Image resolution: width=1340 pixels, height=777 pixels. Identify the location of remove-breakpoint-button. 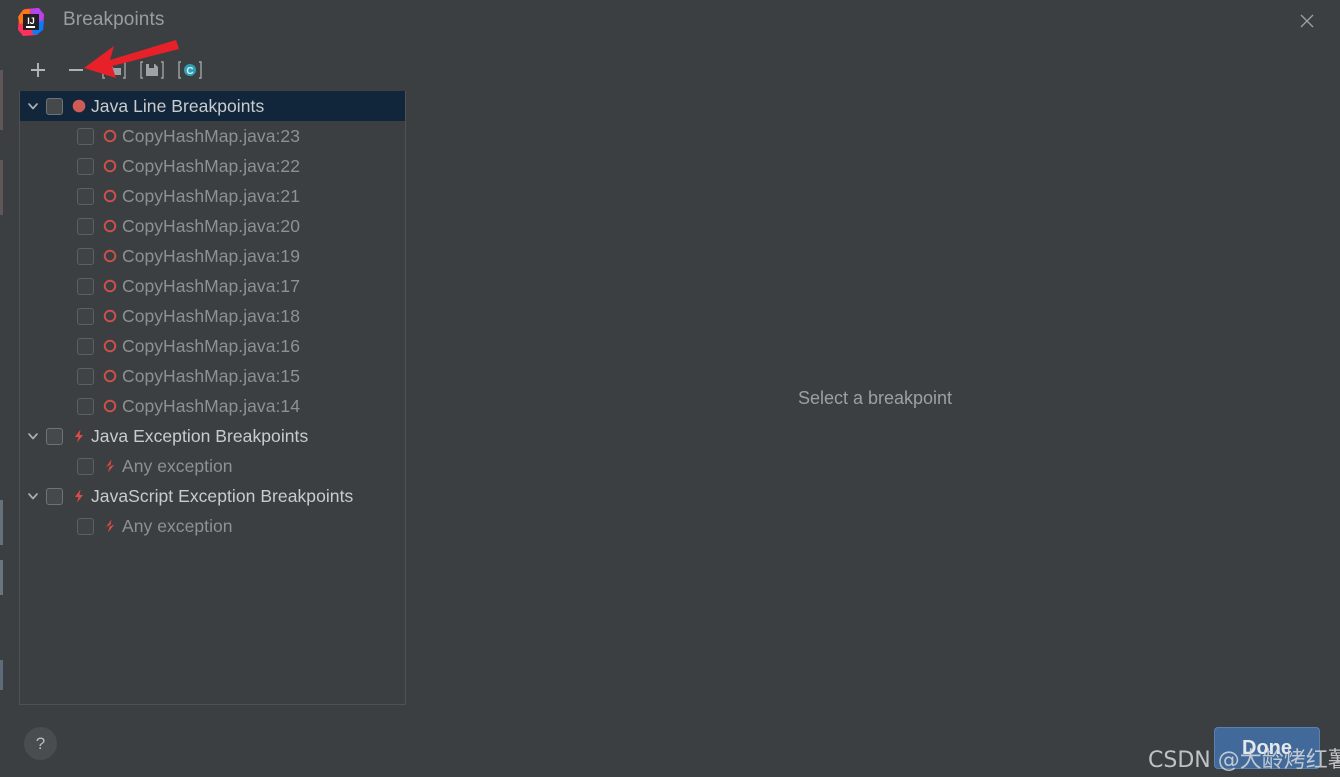
(76, 70).